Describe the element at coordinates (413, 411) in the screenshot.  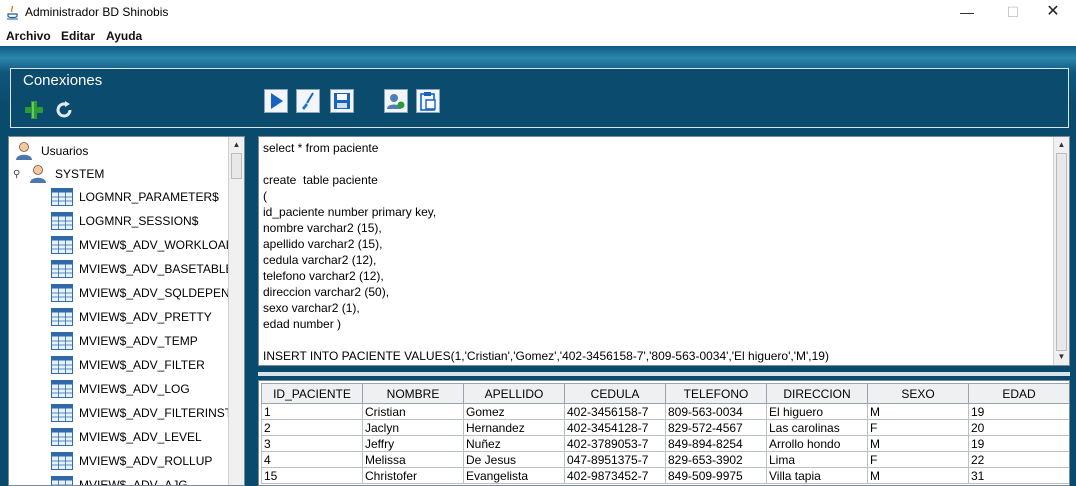
I see `table-cell: Cristian` at that location.